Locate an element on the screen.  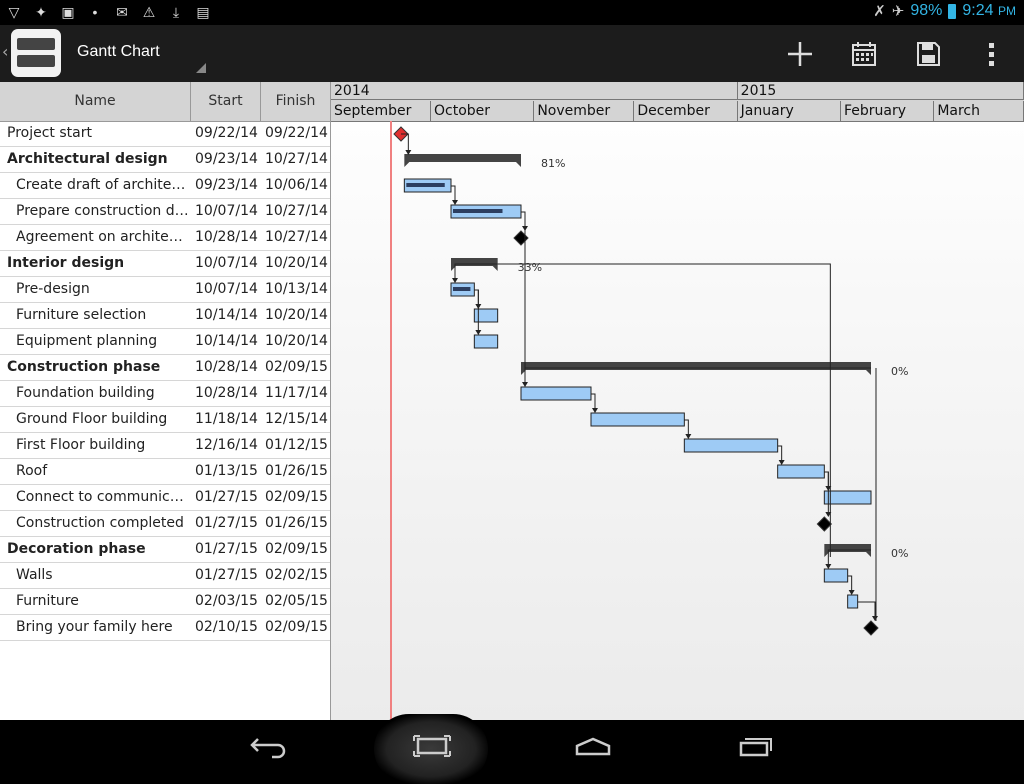
task-finish: 02/09/15 is located at coordinates (296, 627).